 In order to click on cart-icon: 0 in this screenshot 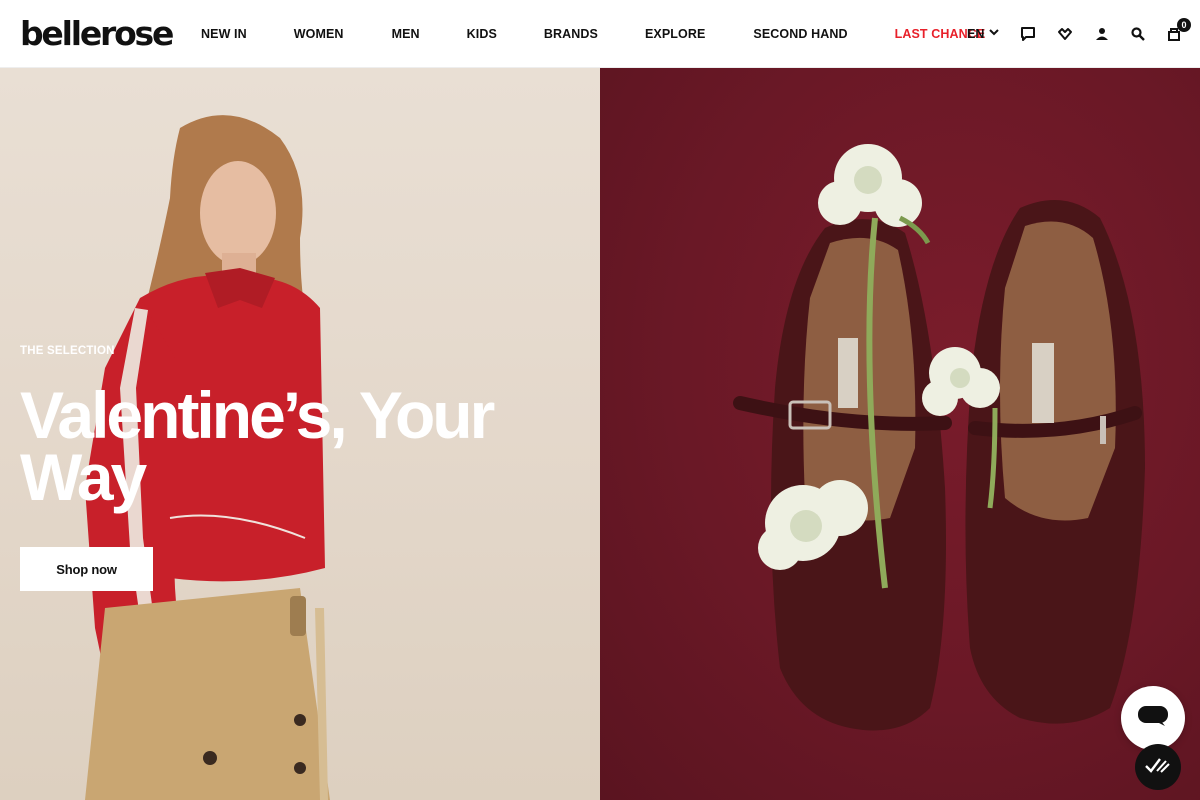, I will do `click(1177, 31)`.